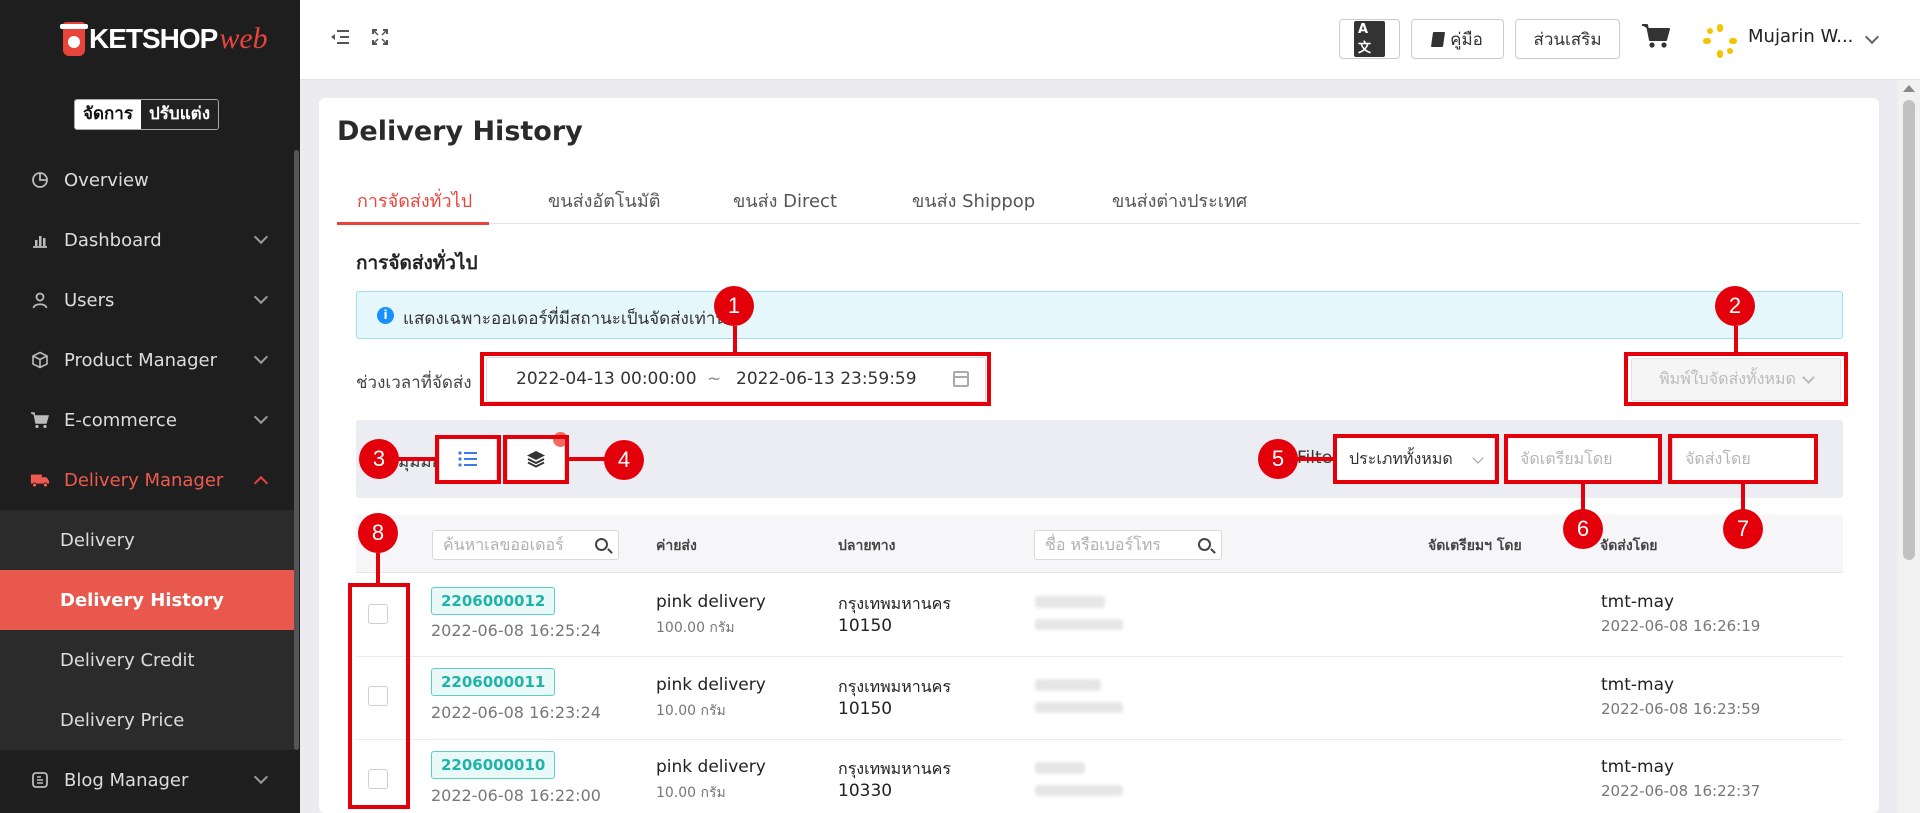 The width and height of the screenshot is (1920, 813). What do you see at coordinates (296, 450) in the screenshot?
I see `sidebar-scrollbar` at bounding box center [296, 450].